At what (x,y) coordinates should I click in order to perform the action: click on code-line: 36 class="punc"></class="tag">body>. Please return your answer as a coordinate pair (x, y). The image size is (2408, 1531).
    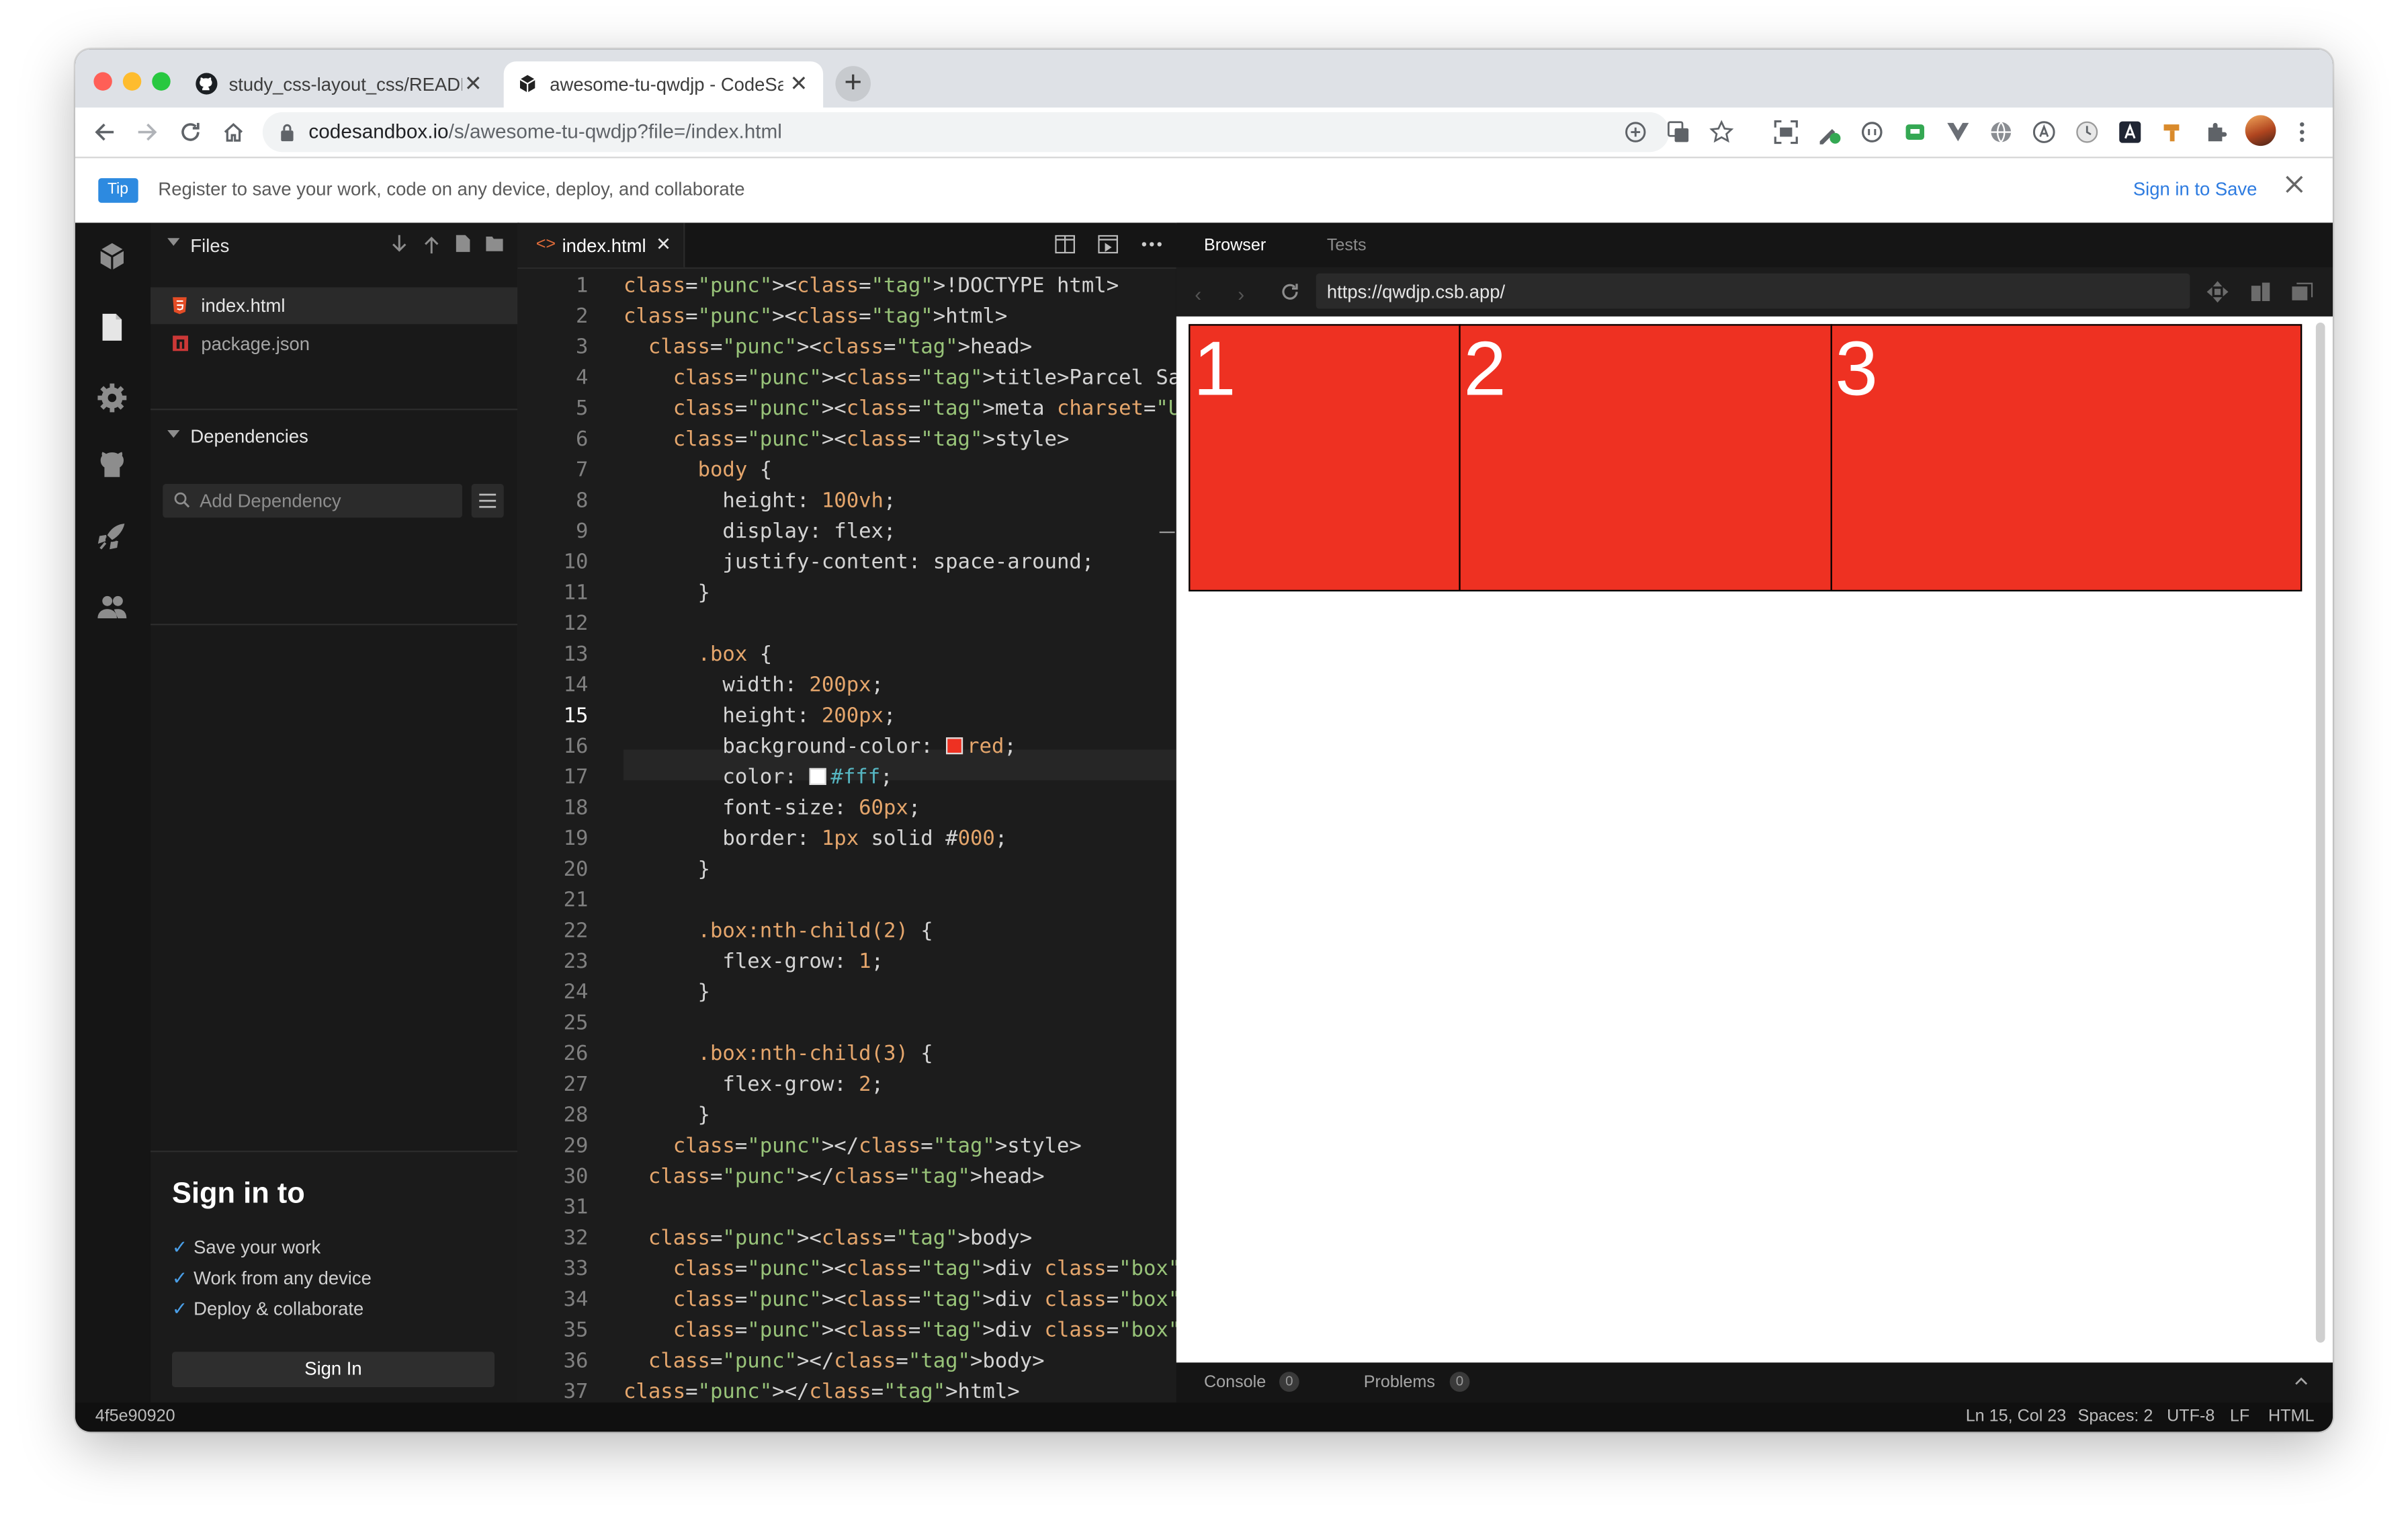
    Looking at the image, I should click on (846, 1363).